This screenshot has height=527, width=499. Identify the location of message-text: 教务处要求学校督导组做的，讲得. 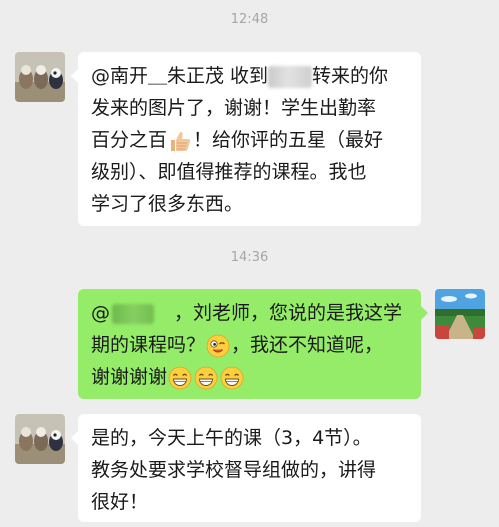
(234, 470).